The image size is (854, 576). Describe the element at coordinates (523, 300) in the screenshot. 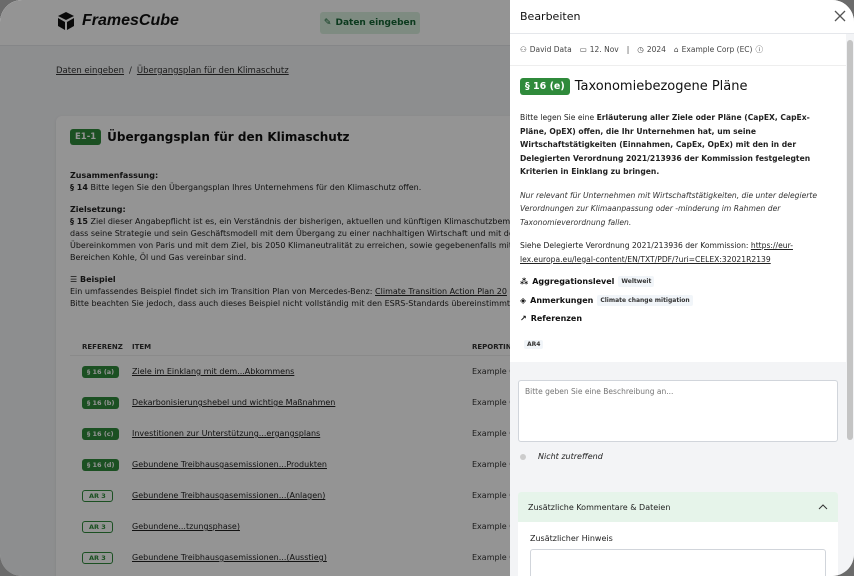

I see `layers-icon: ◈` at that location.